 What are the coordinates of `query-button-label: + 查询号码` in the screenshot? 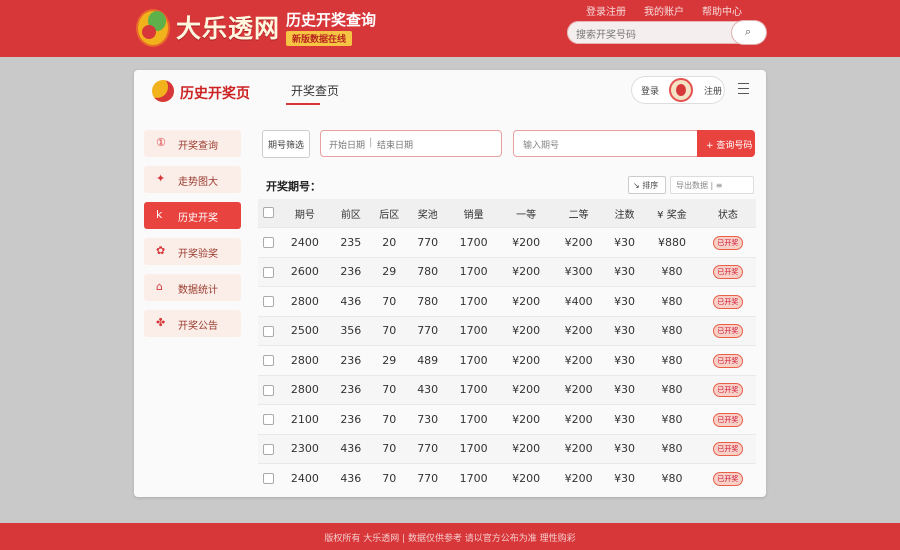 It's located at (729, 146).